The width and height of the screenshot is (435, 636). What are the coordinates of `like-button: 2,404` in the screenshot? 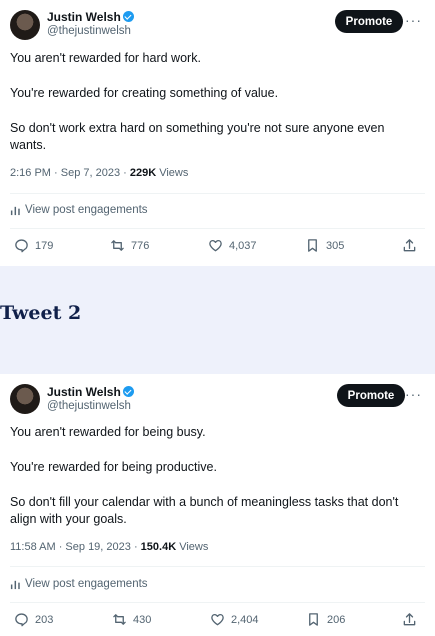 It's located at (234, 619).